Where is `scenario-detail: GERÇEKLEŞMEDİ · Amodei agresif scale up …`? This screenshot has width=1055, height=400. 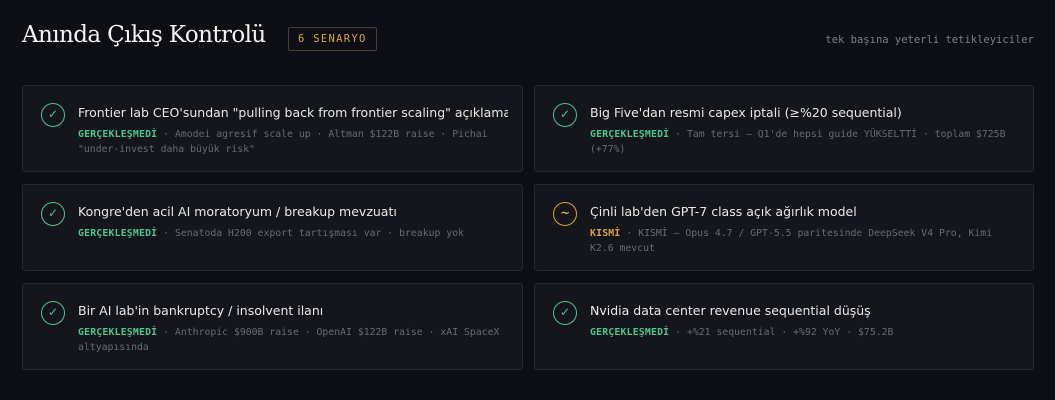 scenario-detail: GERÇEKLEŞMEDİ · Amodei agresif scale up … is located at coordinates (293, 142).